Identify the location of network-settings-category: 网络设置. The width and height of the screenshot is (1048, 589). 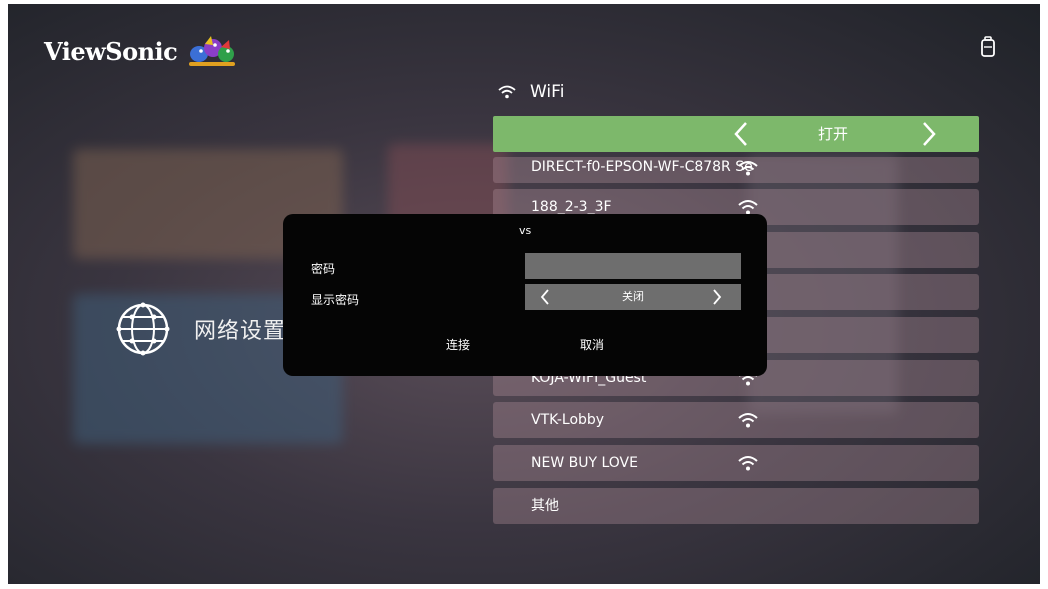
(201, 329).